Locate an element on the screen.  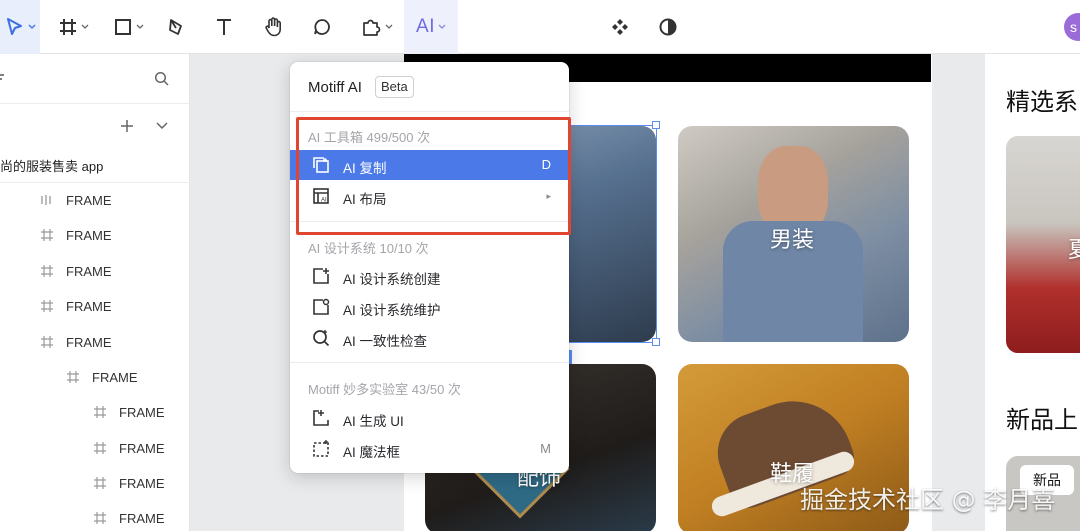
menu-item-label: AI 魔法框 is located at coordinates (372, 452).